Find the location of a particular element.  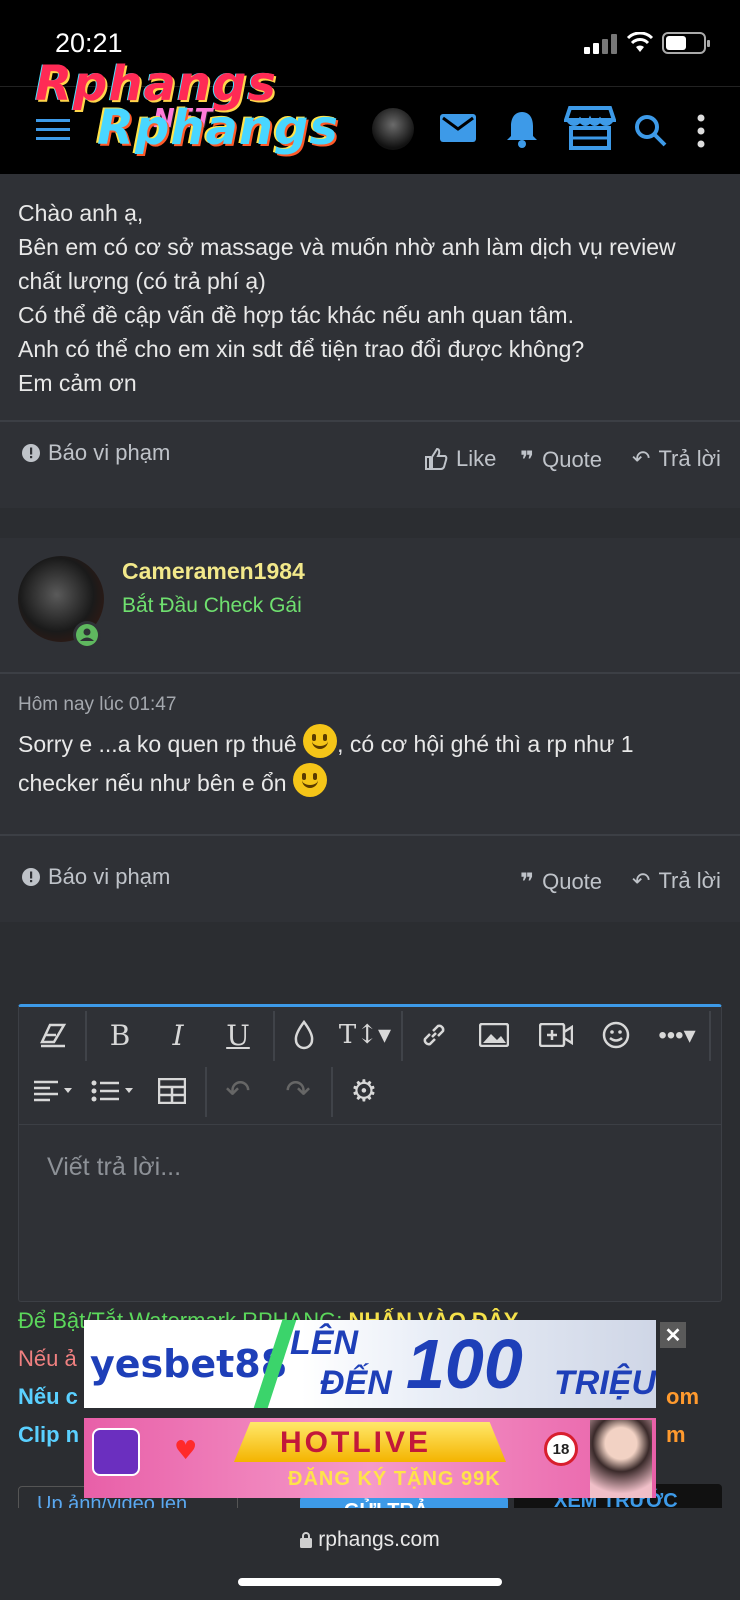

notice-line-3-end: om is located at coordinates (682, 1396).